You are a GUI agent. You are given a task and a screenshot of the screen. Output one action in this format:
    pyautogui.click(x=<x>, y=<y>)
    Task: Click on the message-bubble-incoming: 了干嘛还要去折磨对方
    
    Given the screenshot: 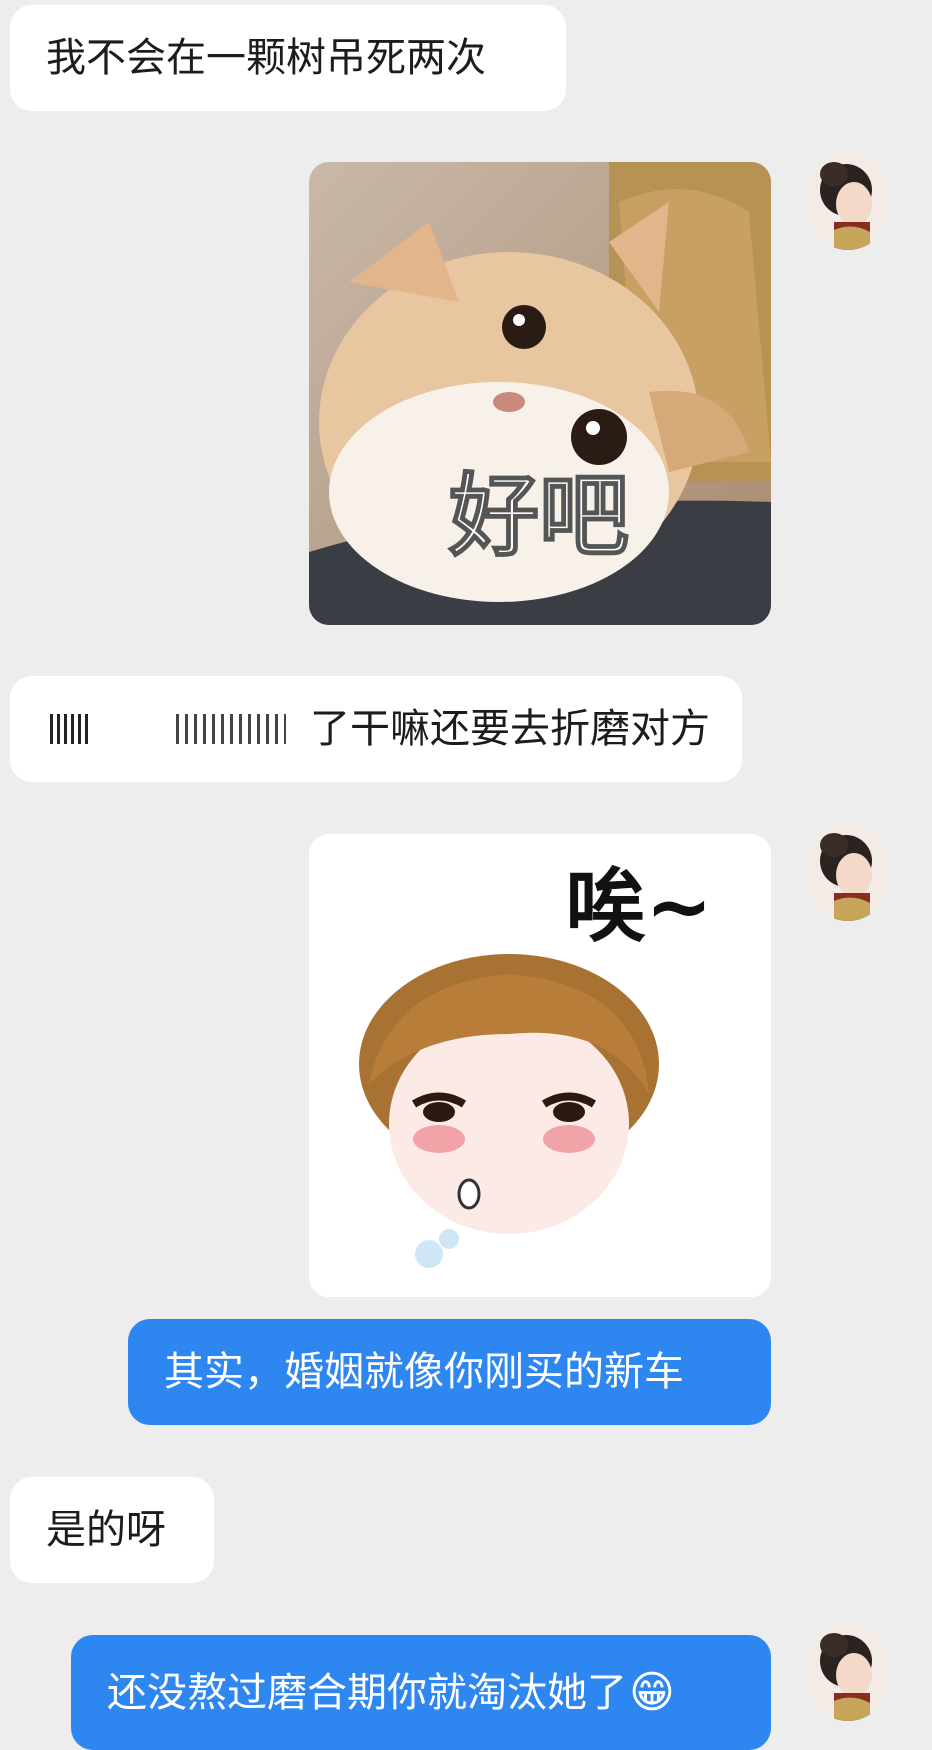 What is the action you would take?
    pyautogui.click(x=376, y=729)
    